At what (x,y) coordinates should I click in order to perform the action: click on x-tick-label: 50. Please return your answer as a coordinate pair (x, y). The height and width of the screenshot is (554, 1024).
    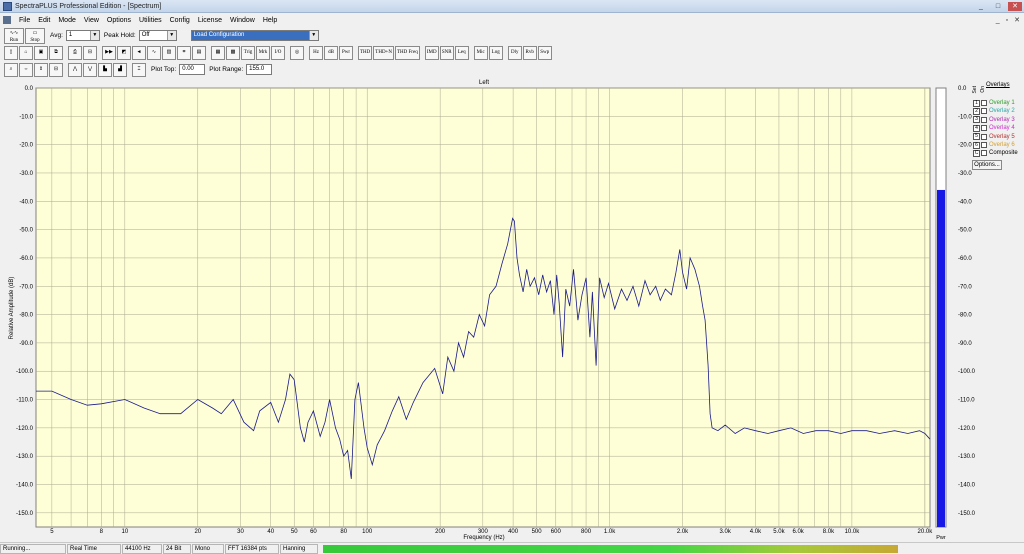
    Looking at the image, I should click on (294, 532).